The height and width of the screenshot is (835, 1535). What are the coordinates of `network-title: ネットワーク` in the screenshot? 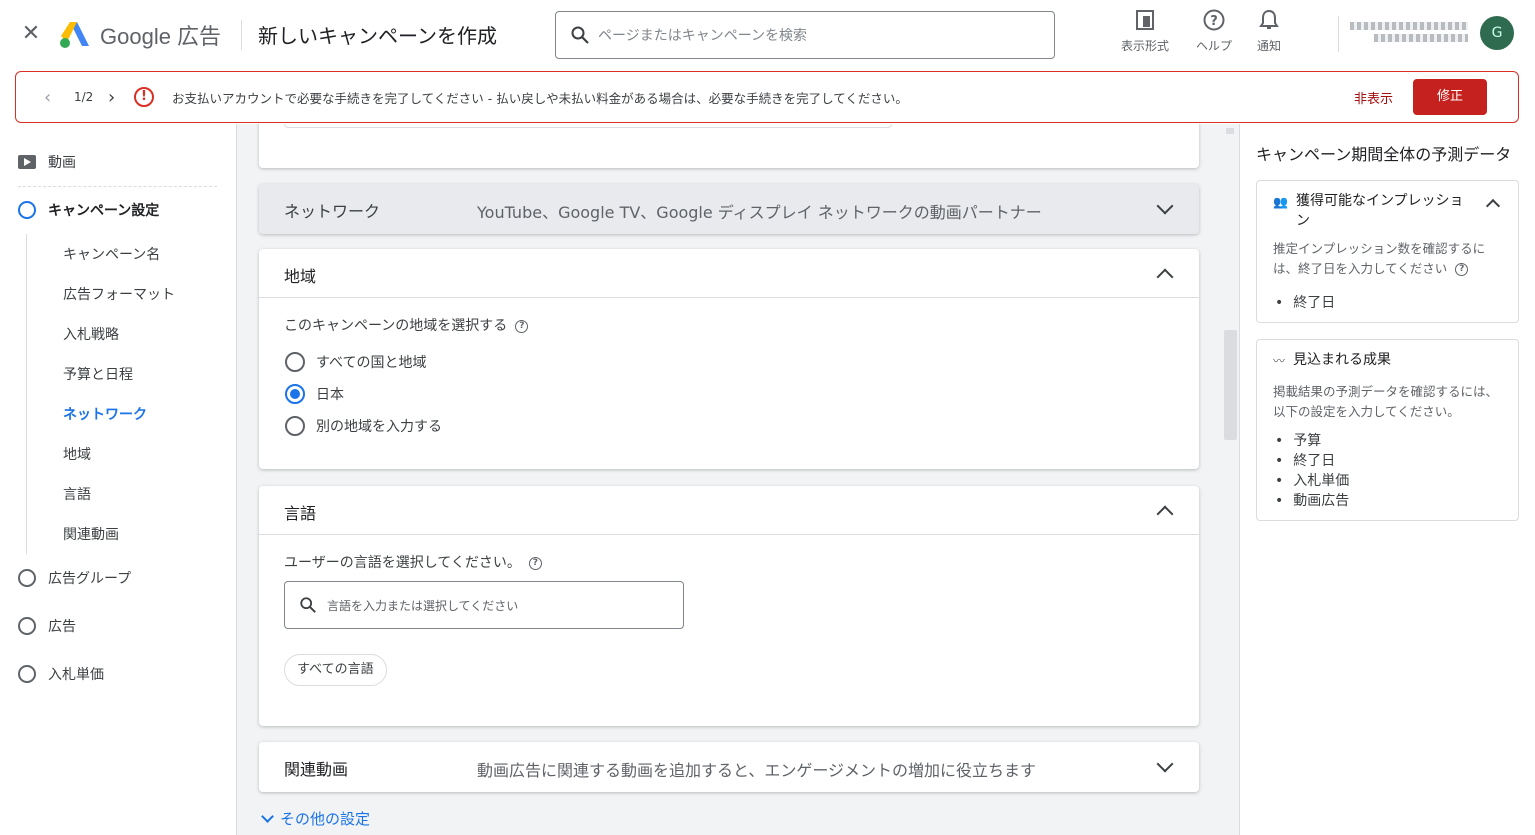 It's located at (332, 211).